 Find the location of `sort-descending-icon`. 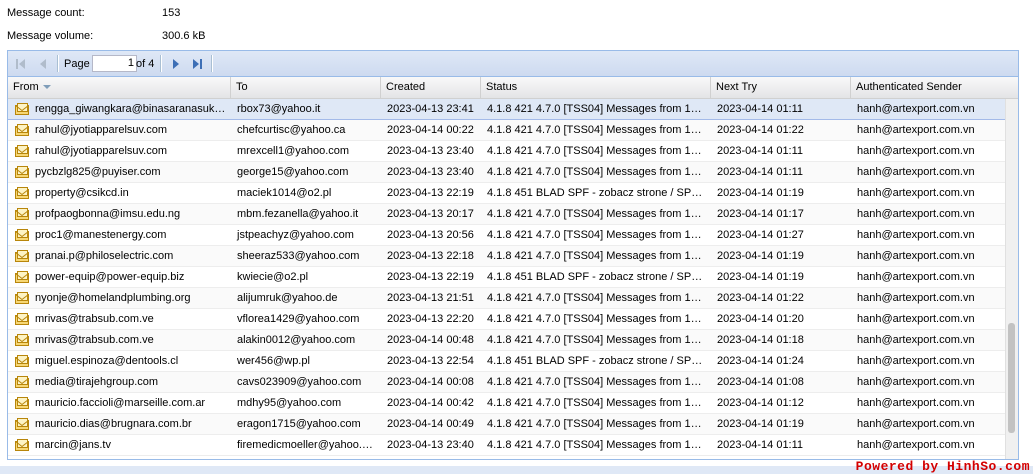

sort-descending-icon is located at coordinates (46, 87).